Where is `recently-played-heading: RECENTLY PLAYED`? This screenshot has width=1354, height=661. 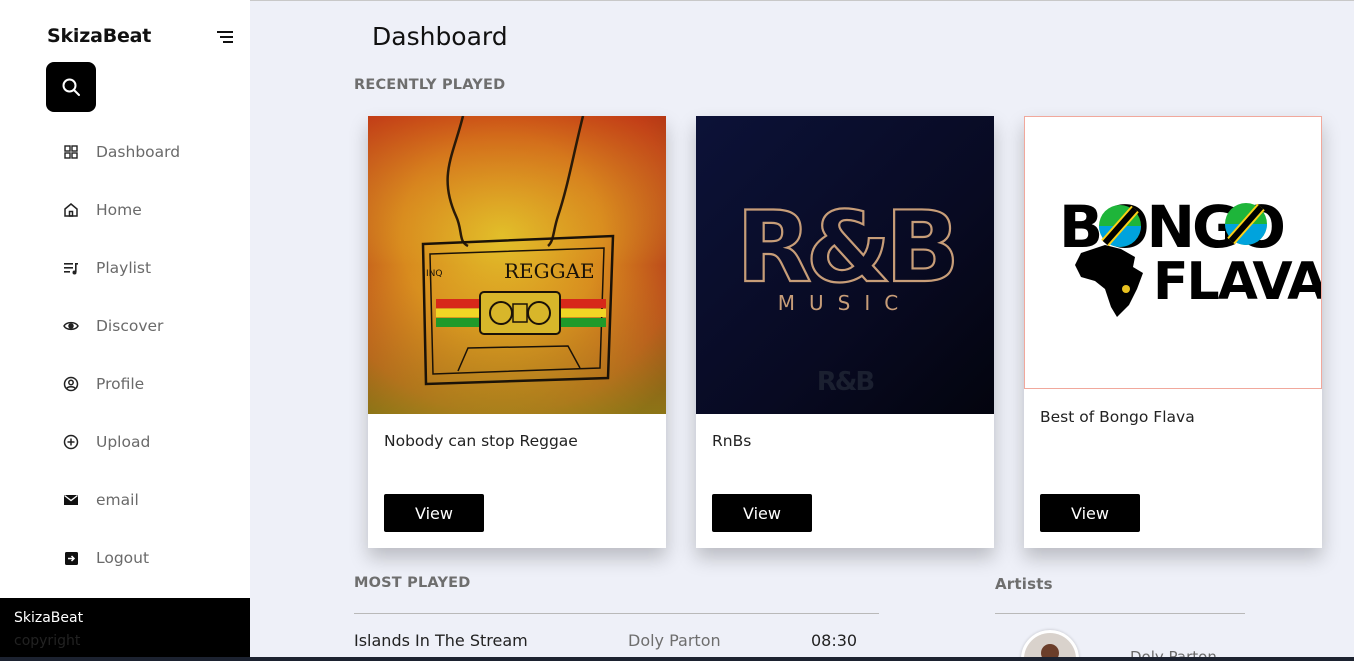
recently-played-heading: RECENTLY PLAYED is located at coordinates (430, 85).